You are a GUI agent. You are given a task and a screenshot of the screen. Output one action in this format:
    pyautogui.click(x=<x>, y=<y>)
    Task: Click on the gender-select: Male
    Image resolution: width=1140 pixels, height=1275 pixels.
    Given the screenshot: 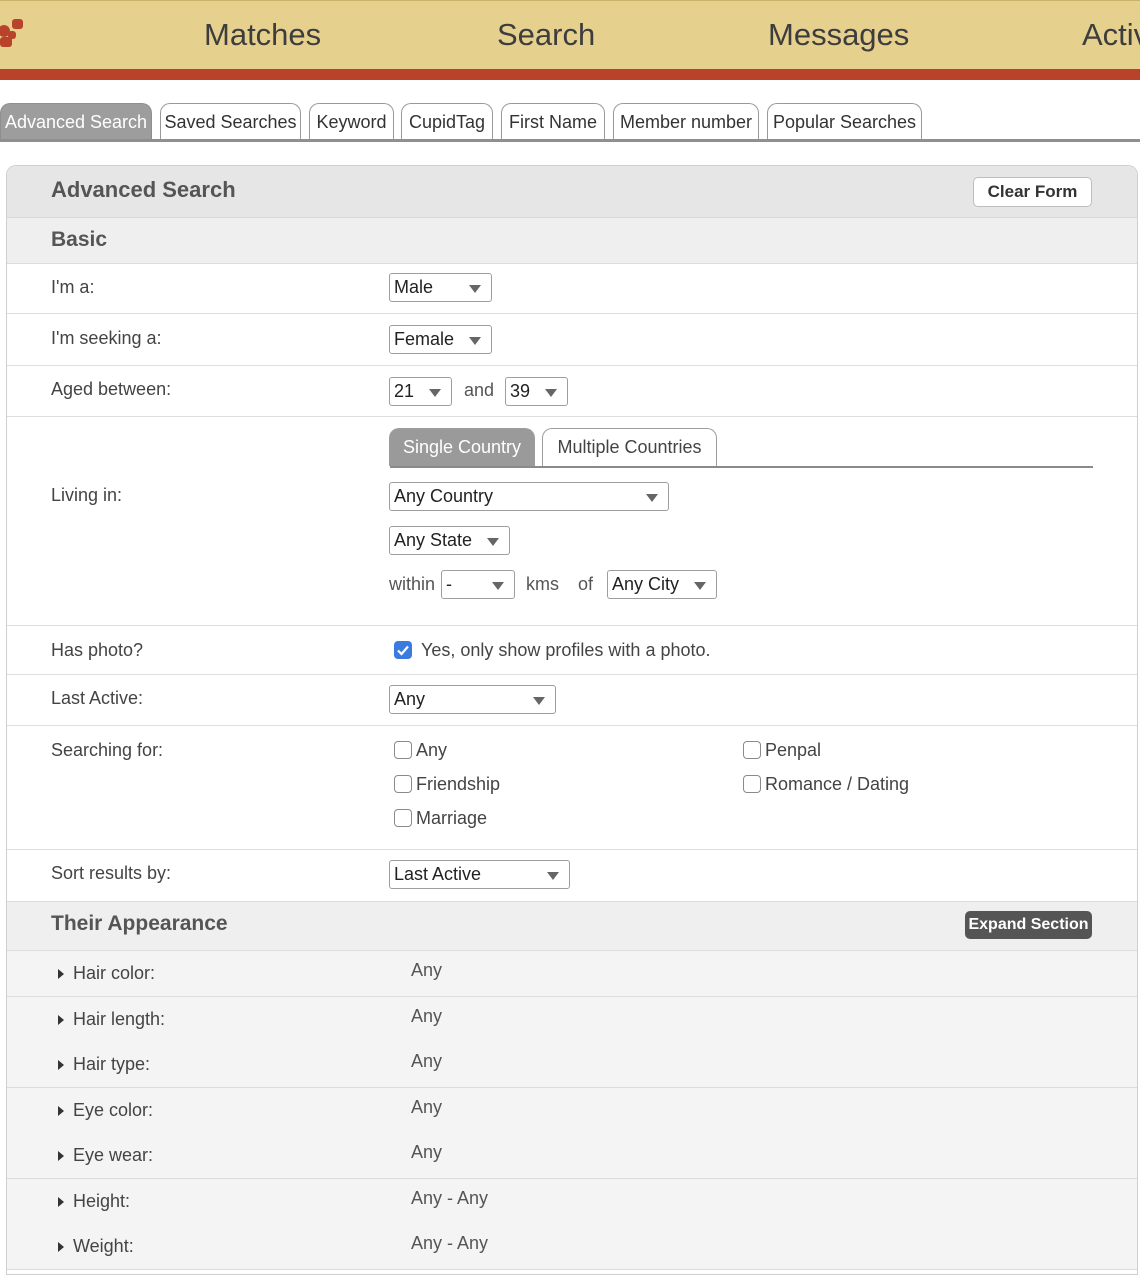 What is the action you would take?
    pyautogui.click(x=440, y=287)
    